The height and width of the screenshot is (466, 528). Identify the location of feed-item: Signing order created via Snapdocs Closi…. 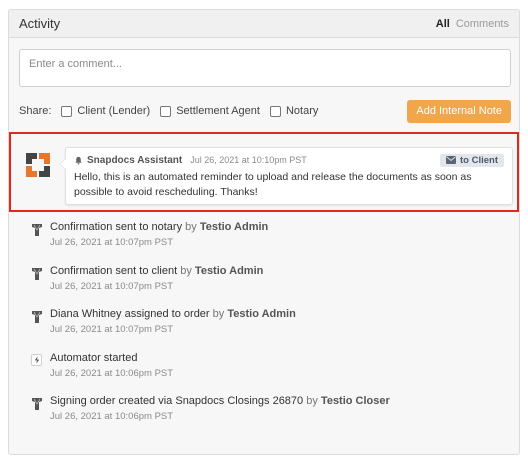
(271, 414).